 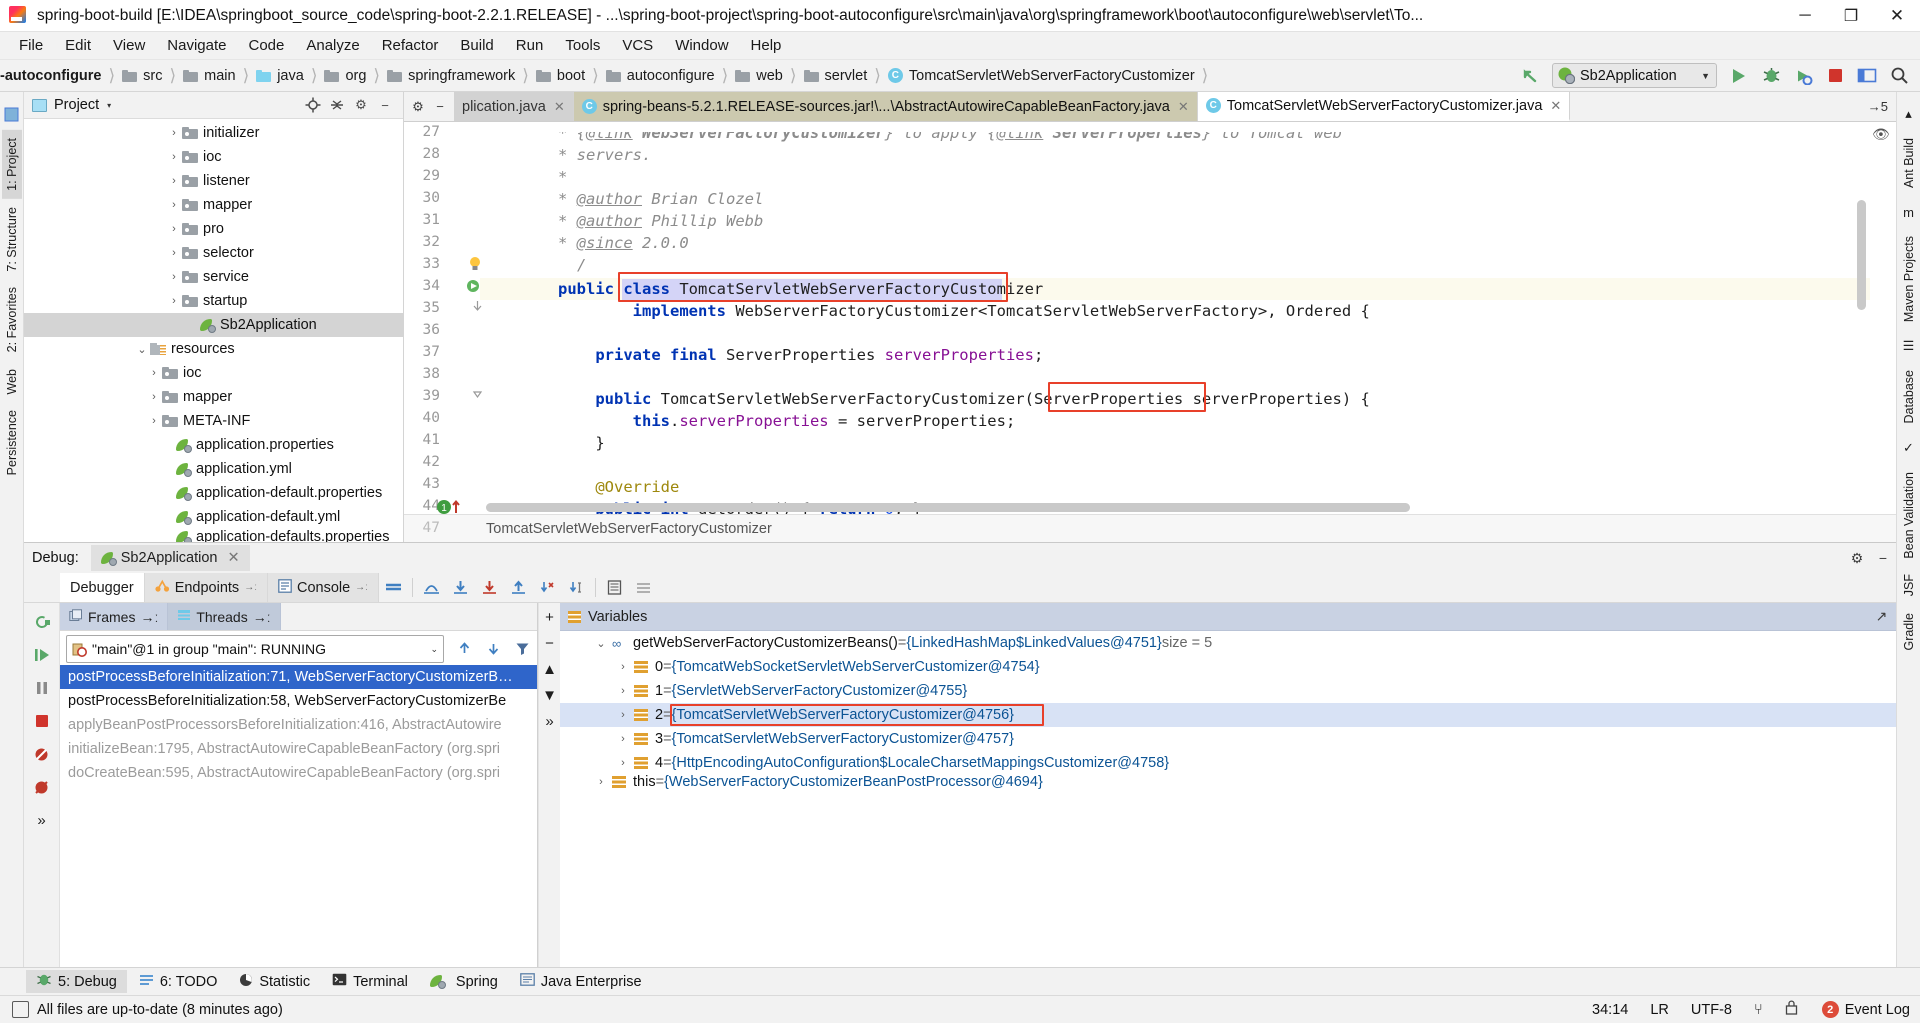 What do you see at coordinates (274, 982) in the screenshot?
I see `tool-button-statistic: Statistic` at bounding box center [274, 982].